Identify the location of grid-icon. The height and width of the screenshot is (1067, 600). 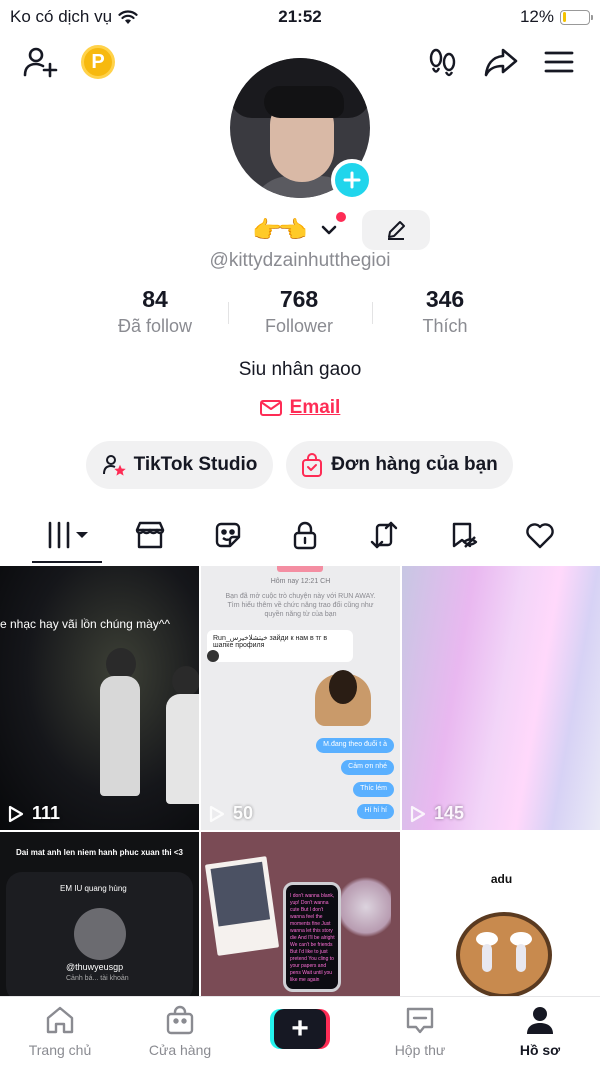
(68, 535).